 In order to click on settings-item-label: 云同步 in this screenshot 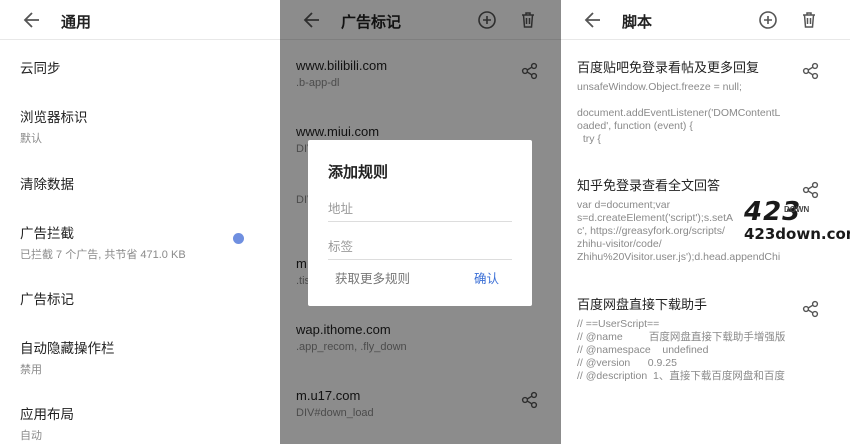, I will do `click(40, 68)`.